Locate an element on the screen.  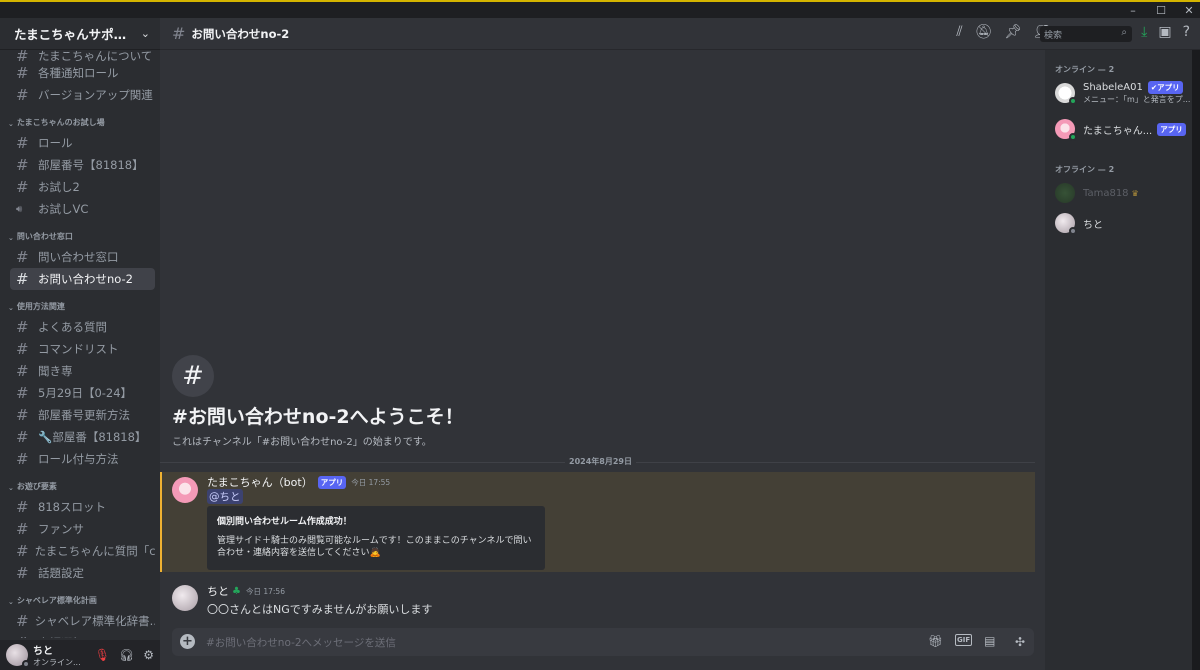
channel-header: # お問い合わせno-2 ⫽ 🔕︎ 📌︎ 👥︎ 検索 ⌕ ⤓ ▣ ? is located at coordinates (680, 34).